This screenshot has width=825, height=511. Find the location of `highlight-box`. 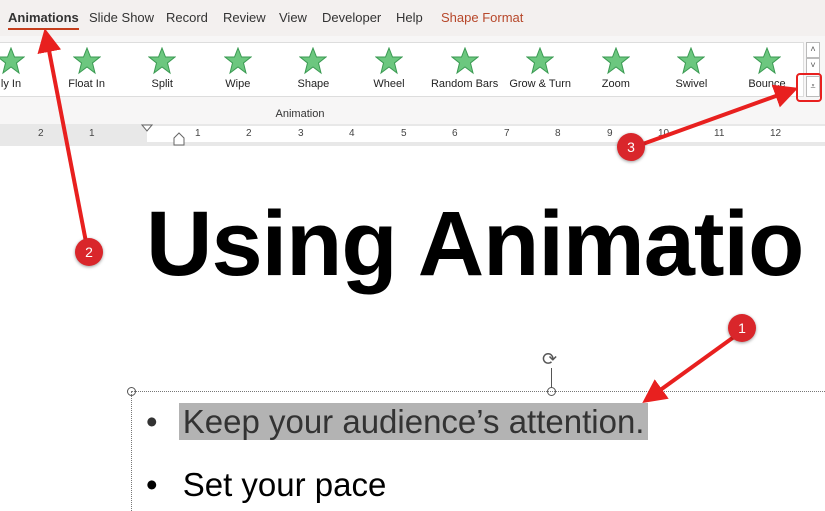

highlight-box is located at coordinates (809, 87).